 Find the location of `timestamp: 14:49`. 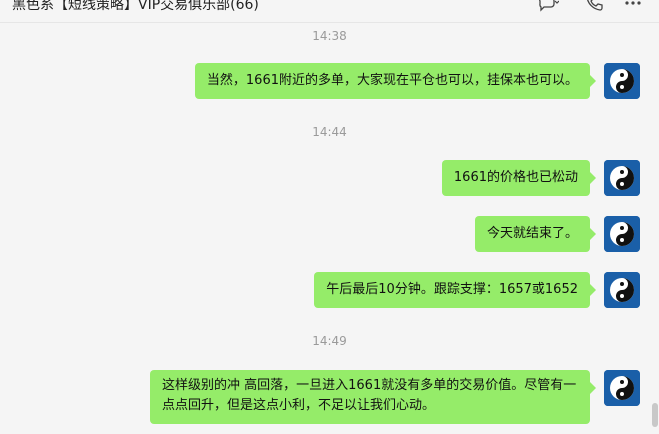

timestamp: 14:49 is located at coordinates (329, 341).